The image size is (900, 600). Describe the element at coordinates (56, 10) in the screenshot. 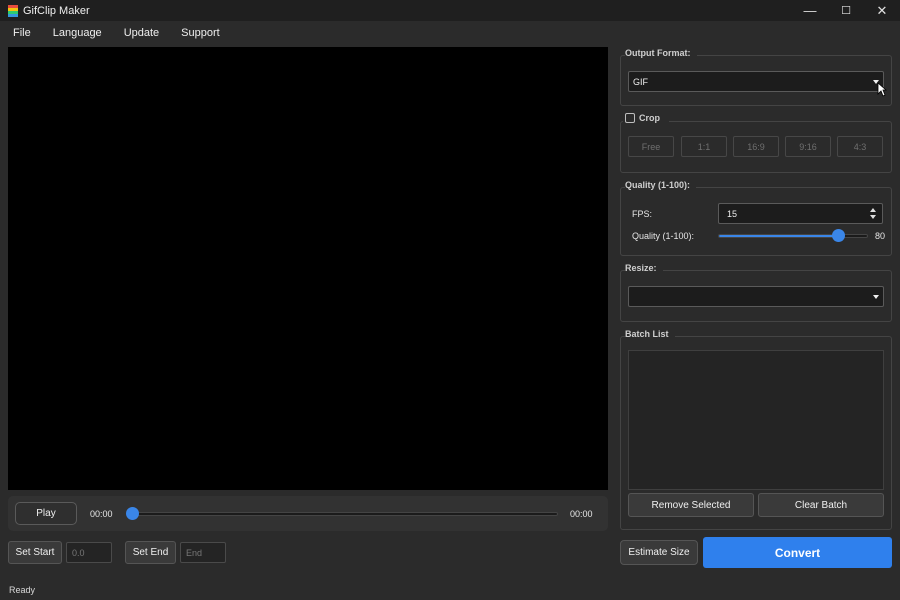

I see `window-title: GifClip Maker` at that location.